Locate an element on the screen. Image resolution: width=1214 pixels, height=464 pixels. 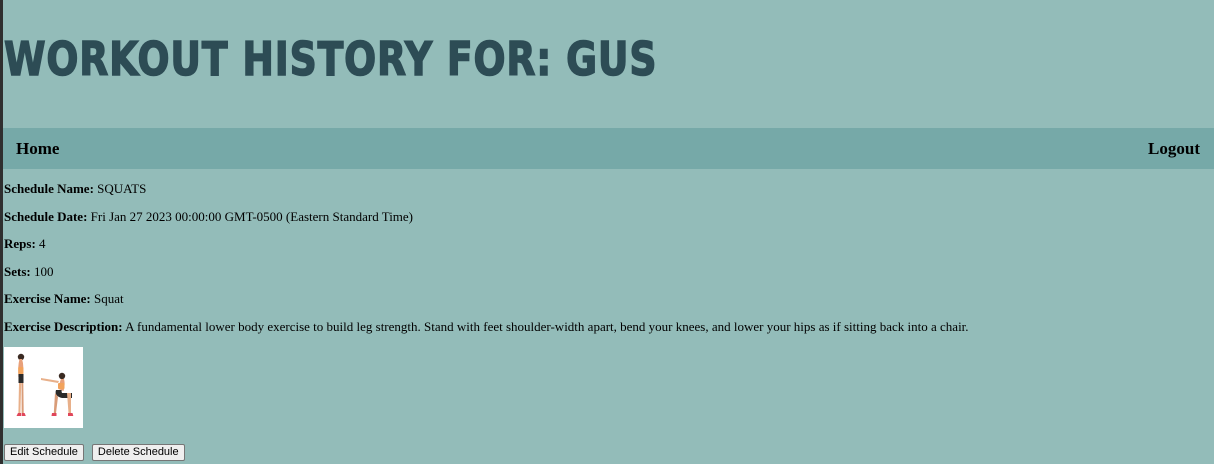
navbar: Home Logout is located at coordinates (607, 148).